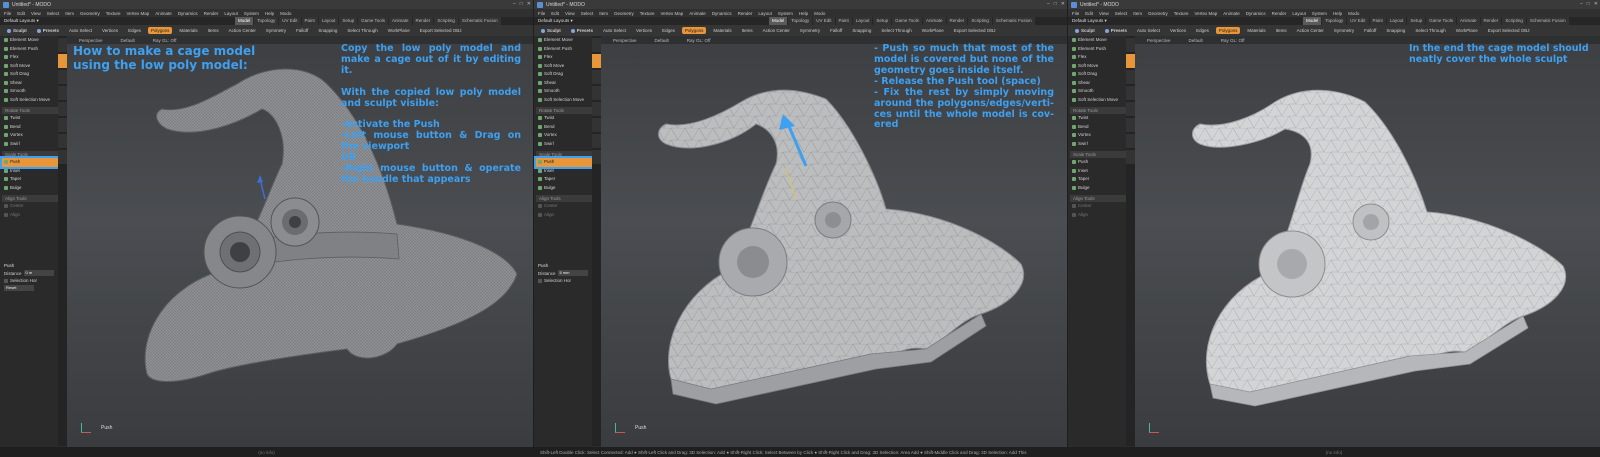  Describe the element at coordinates (1098, 100) in the screenshot. I see `tool-soft-selection-move: Soft Selection Move` at that location.